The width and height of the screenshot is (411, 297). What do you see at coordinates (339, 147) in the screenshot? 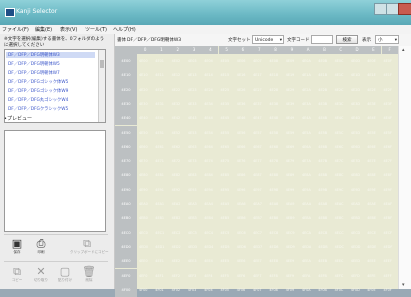
I see `char-cell: 4E6C` at bounding box center [339, 147].